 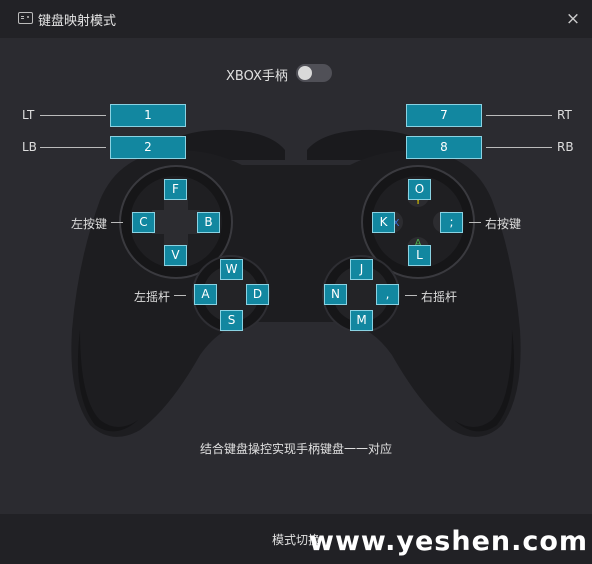 What do you see at coordinates (257, 294) in the screenshot?
I see `left-stick-right-key: D` at bounding box center [257, 294].